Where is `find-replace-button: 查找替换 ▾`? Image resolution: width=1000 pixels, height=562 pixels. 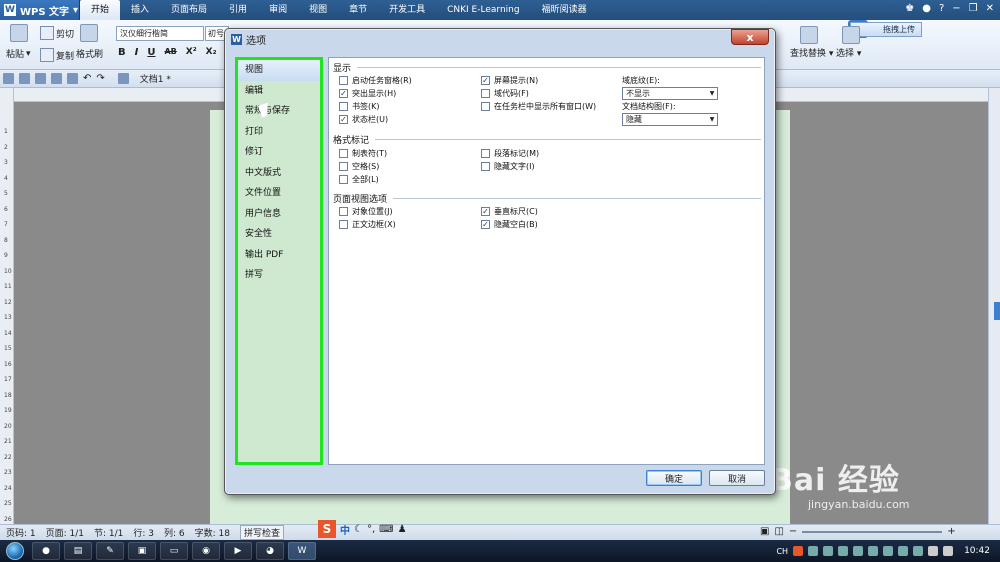 find-replace-button: 查找替换 ▾ is located at coordinates (811, 52).